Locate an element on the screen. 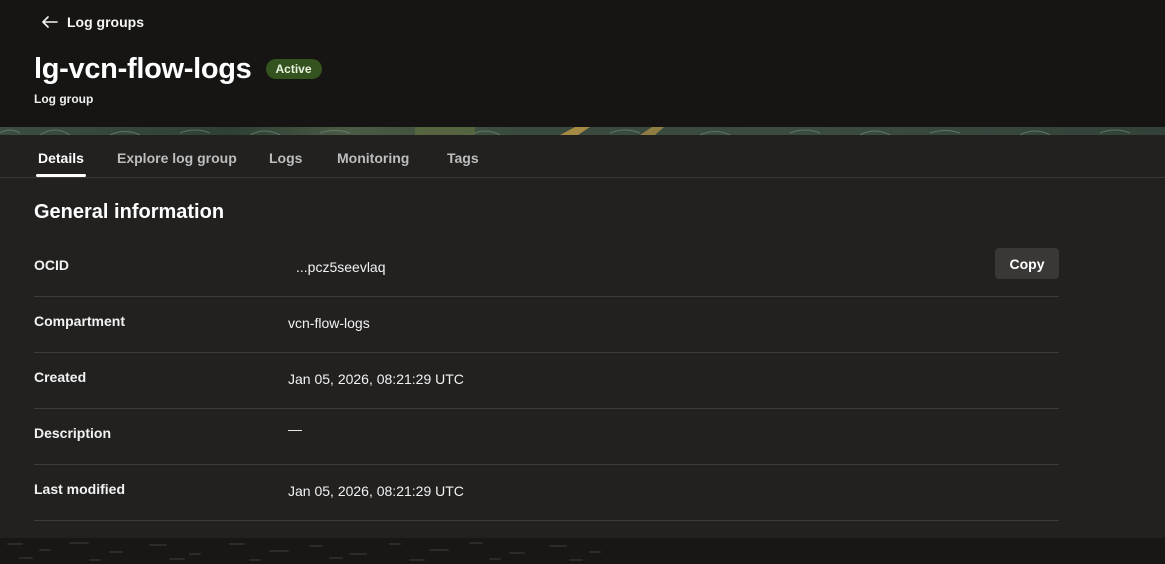  decorative-footer is located at coordinates (582, 551).